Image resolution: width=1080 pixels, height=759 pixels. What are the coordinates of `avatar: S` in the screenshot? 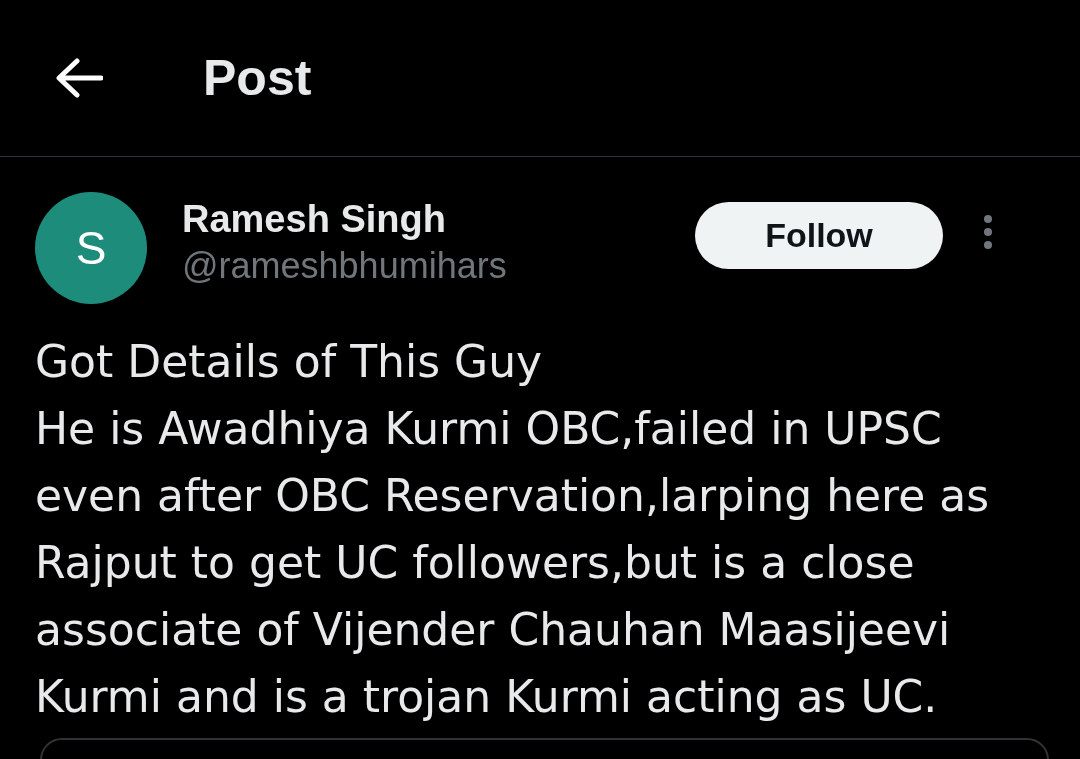 It's located at (91, 248).